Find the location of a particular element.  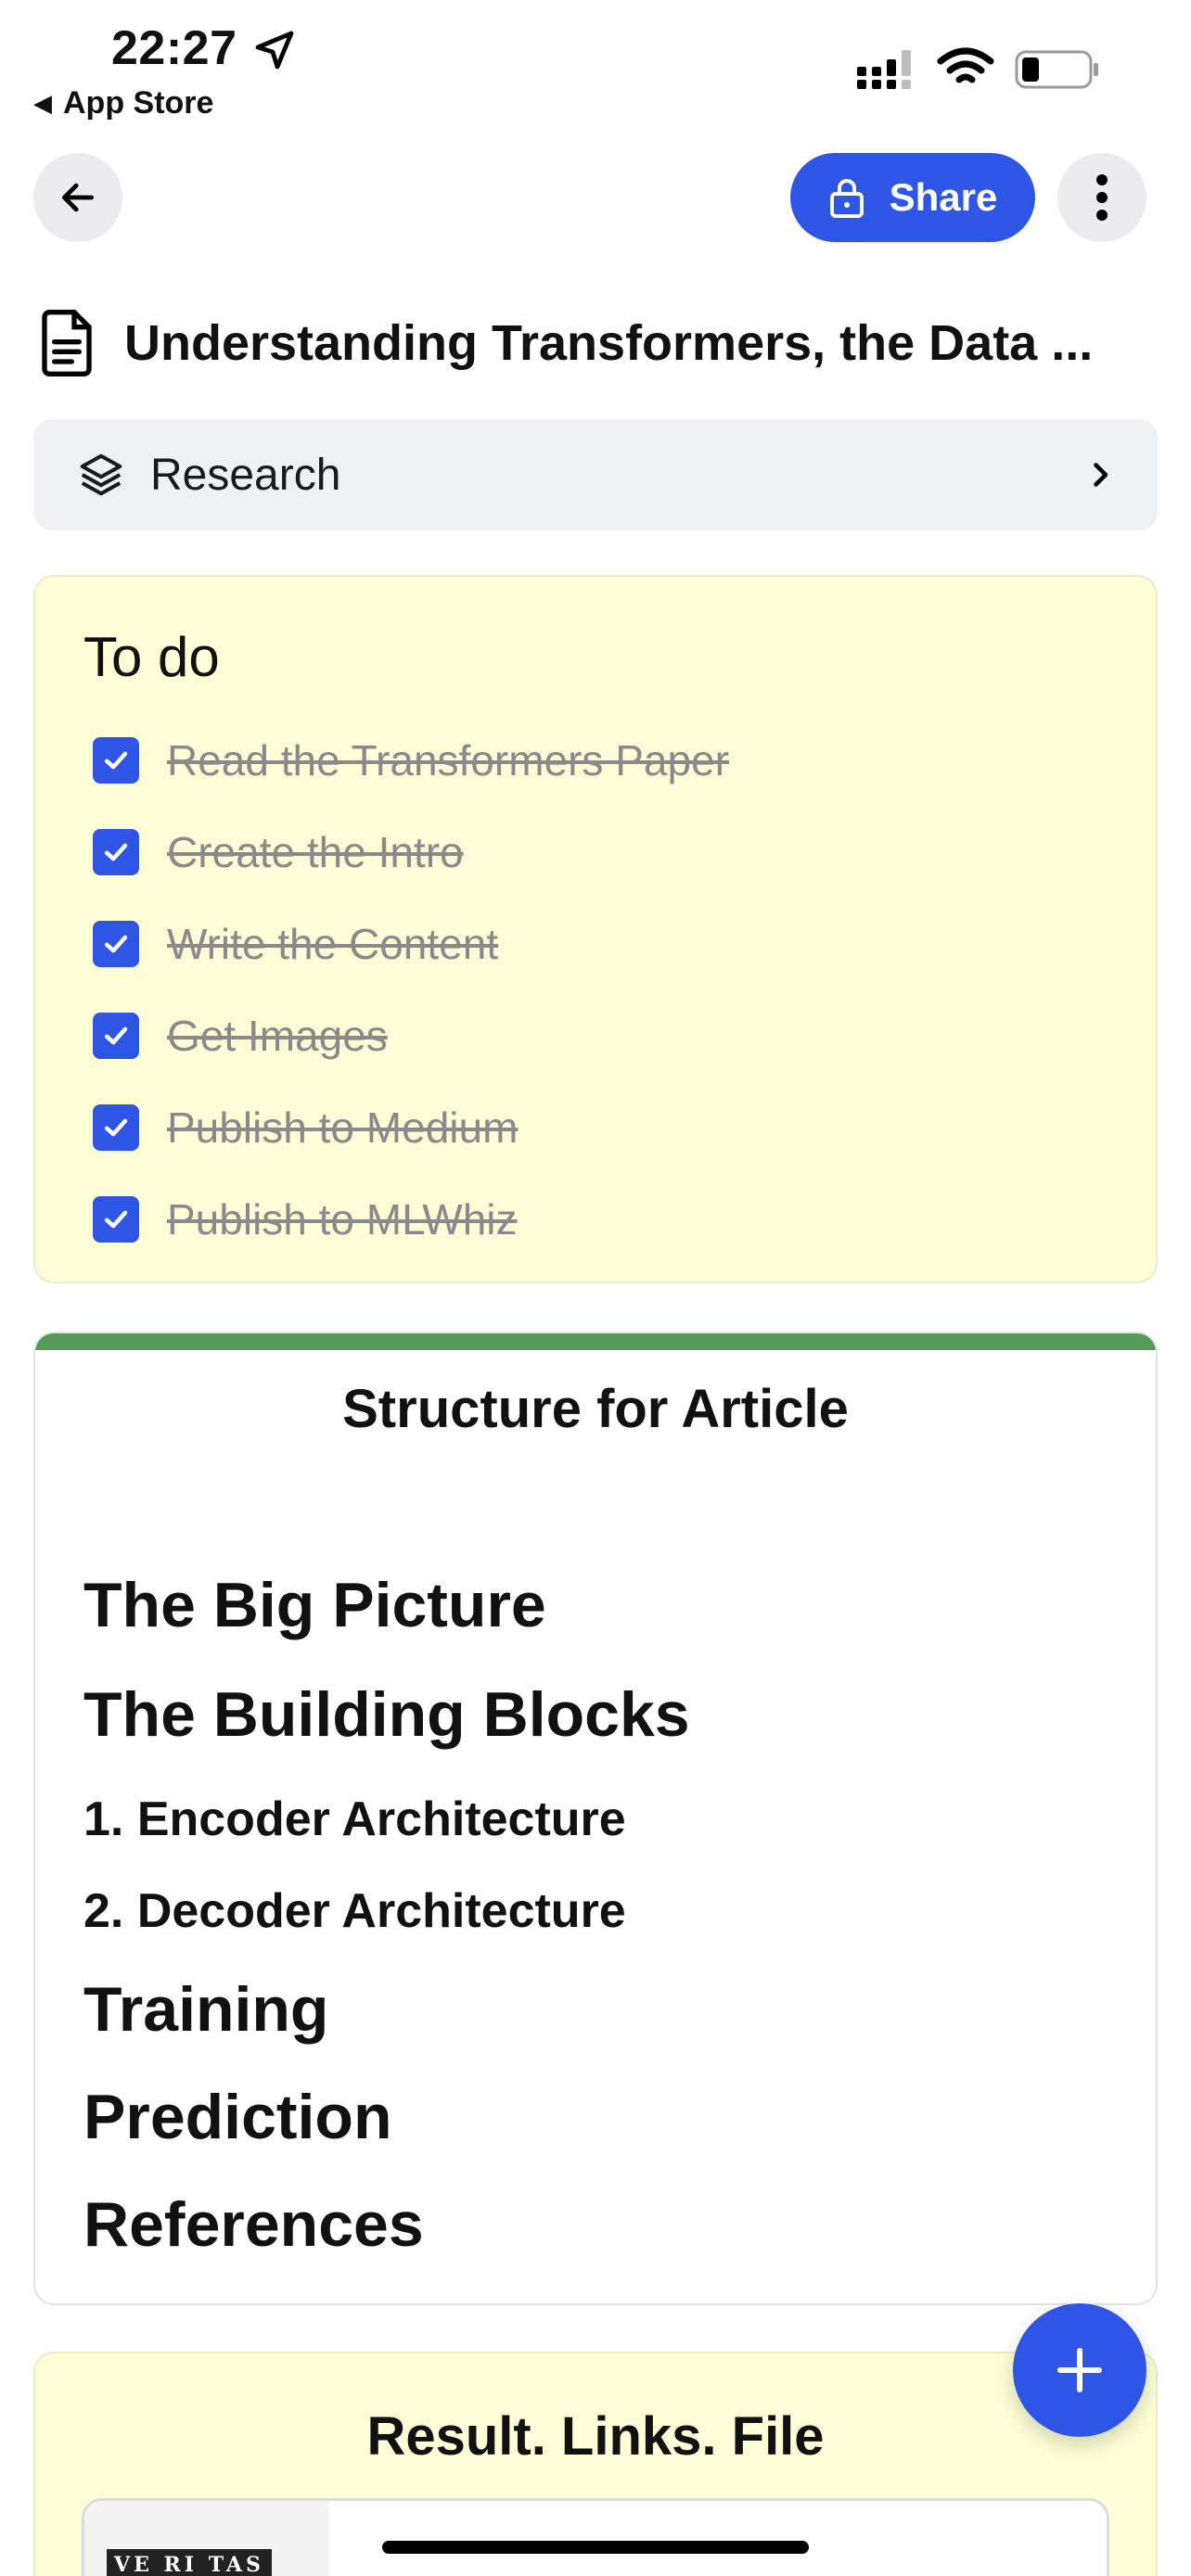

todo-item-label: Get Images is located at coordinates (277, 1035).